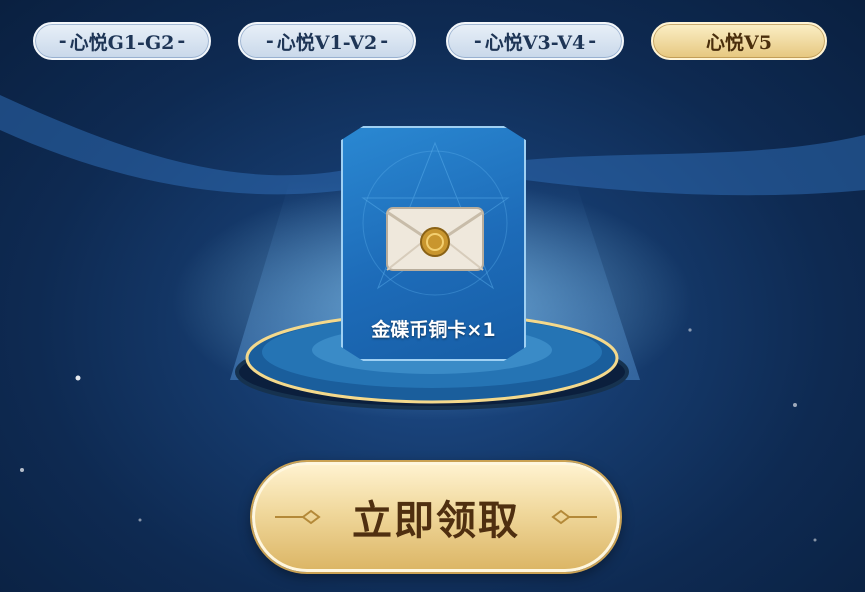  Describe the element at coordinates (172, 145) in the screenshot. I see `wave-ribbon-left` at that location.